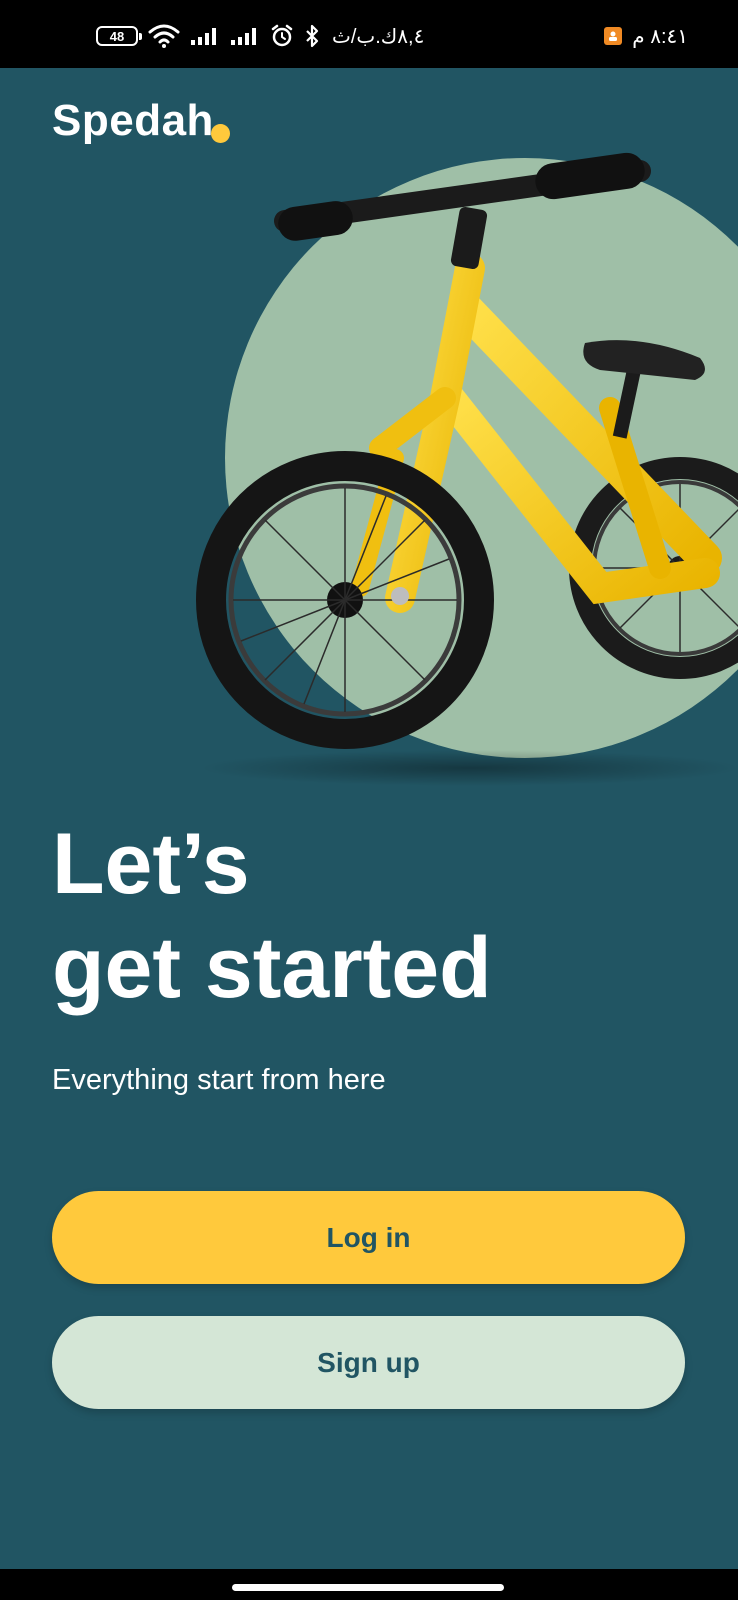 The image size is (738, 1600). I want to click on status-right: ٨:٤١ م, so click(646, 36).